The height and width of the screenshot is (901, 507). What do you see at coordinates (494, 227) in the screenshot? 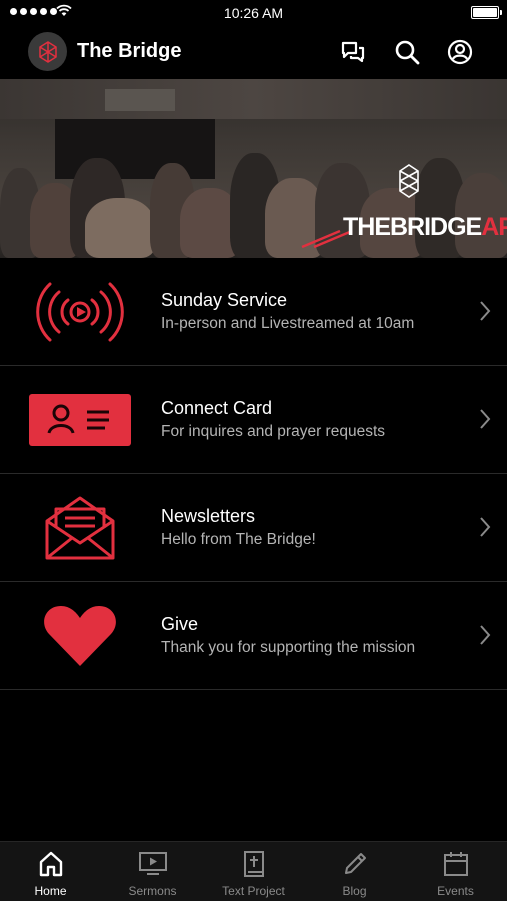
I see `hero-brand-accent: APP` at bounding box center [494, 227].